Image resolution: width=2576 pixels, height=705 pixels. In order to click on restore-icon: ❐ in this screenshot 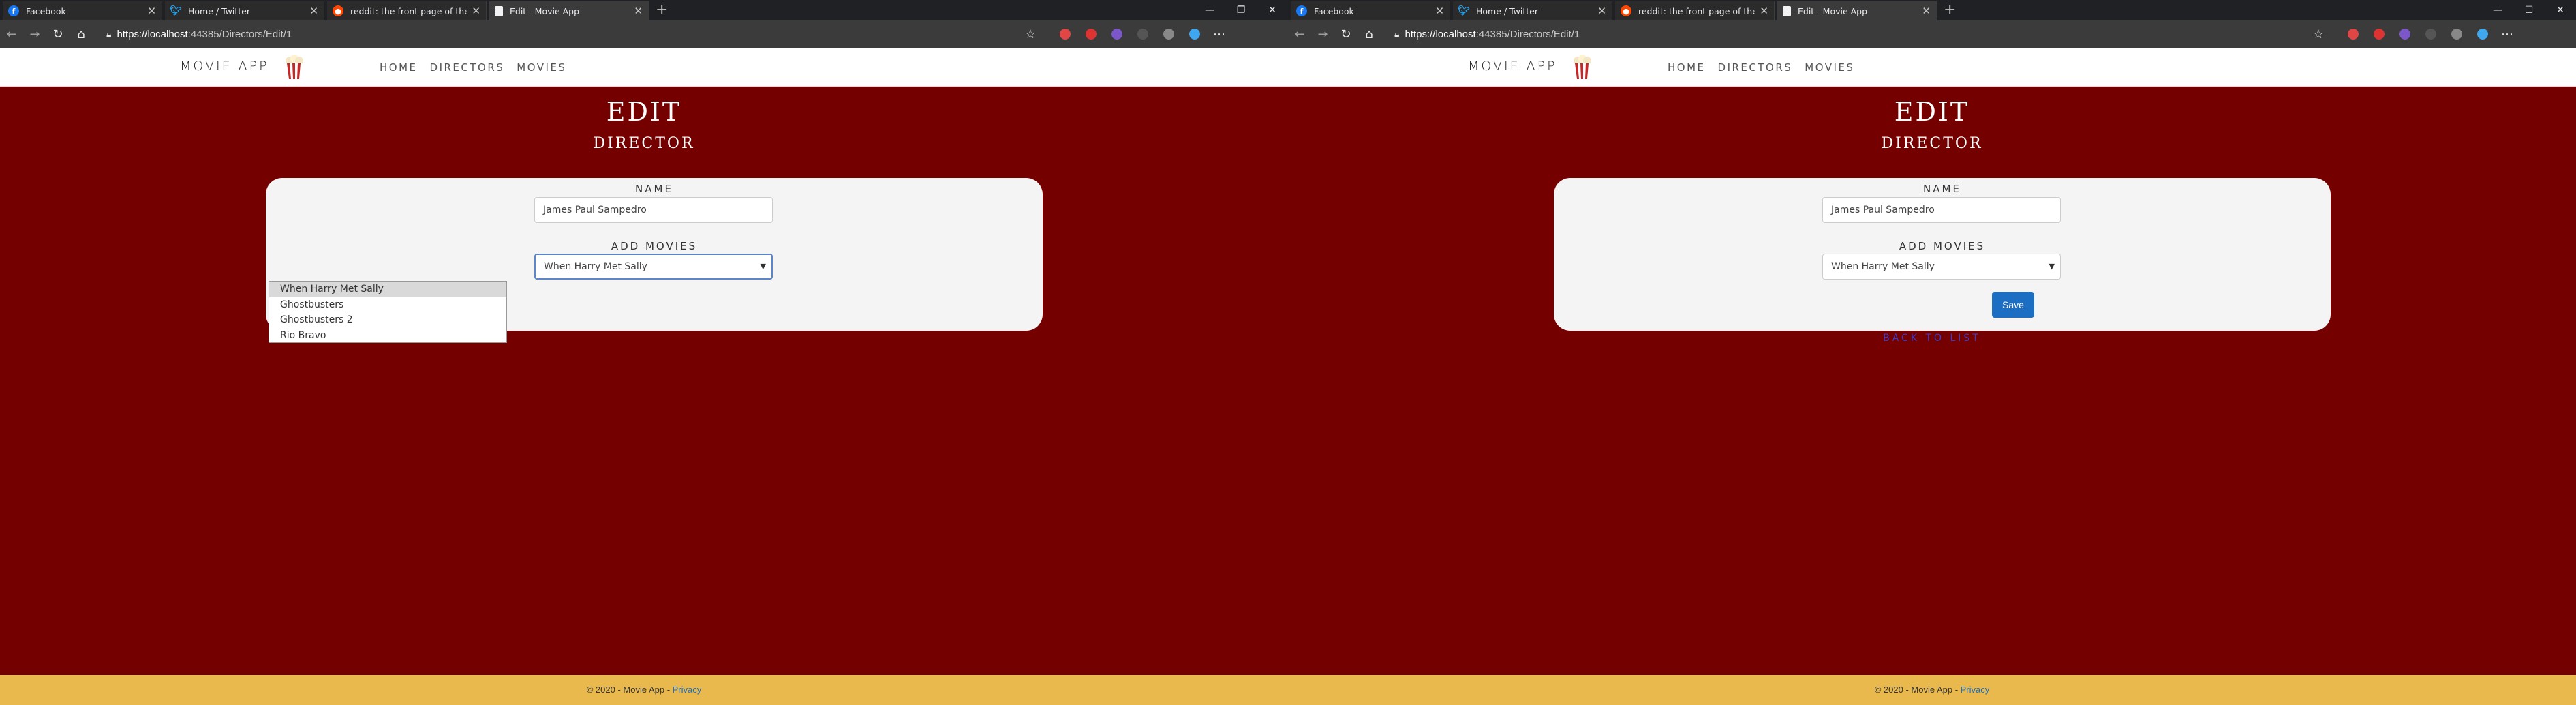, I will do `click(1241, 10)`.